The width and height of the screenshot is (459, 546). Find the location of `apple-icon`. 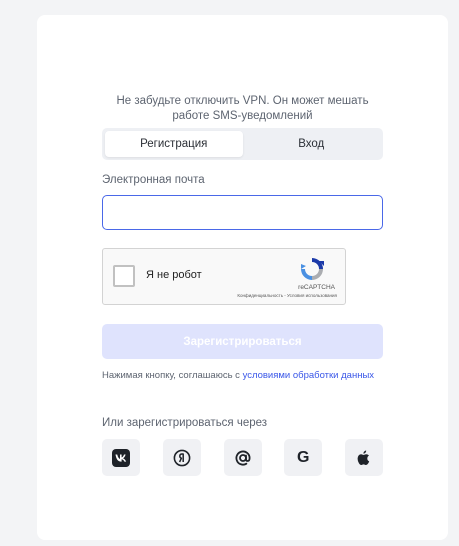

apple-icon is located at coordinates (363, 457).